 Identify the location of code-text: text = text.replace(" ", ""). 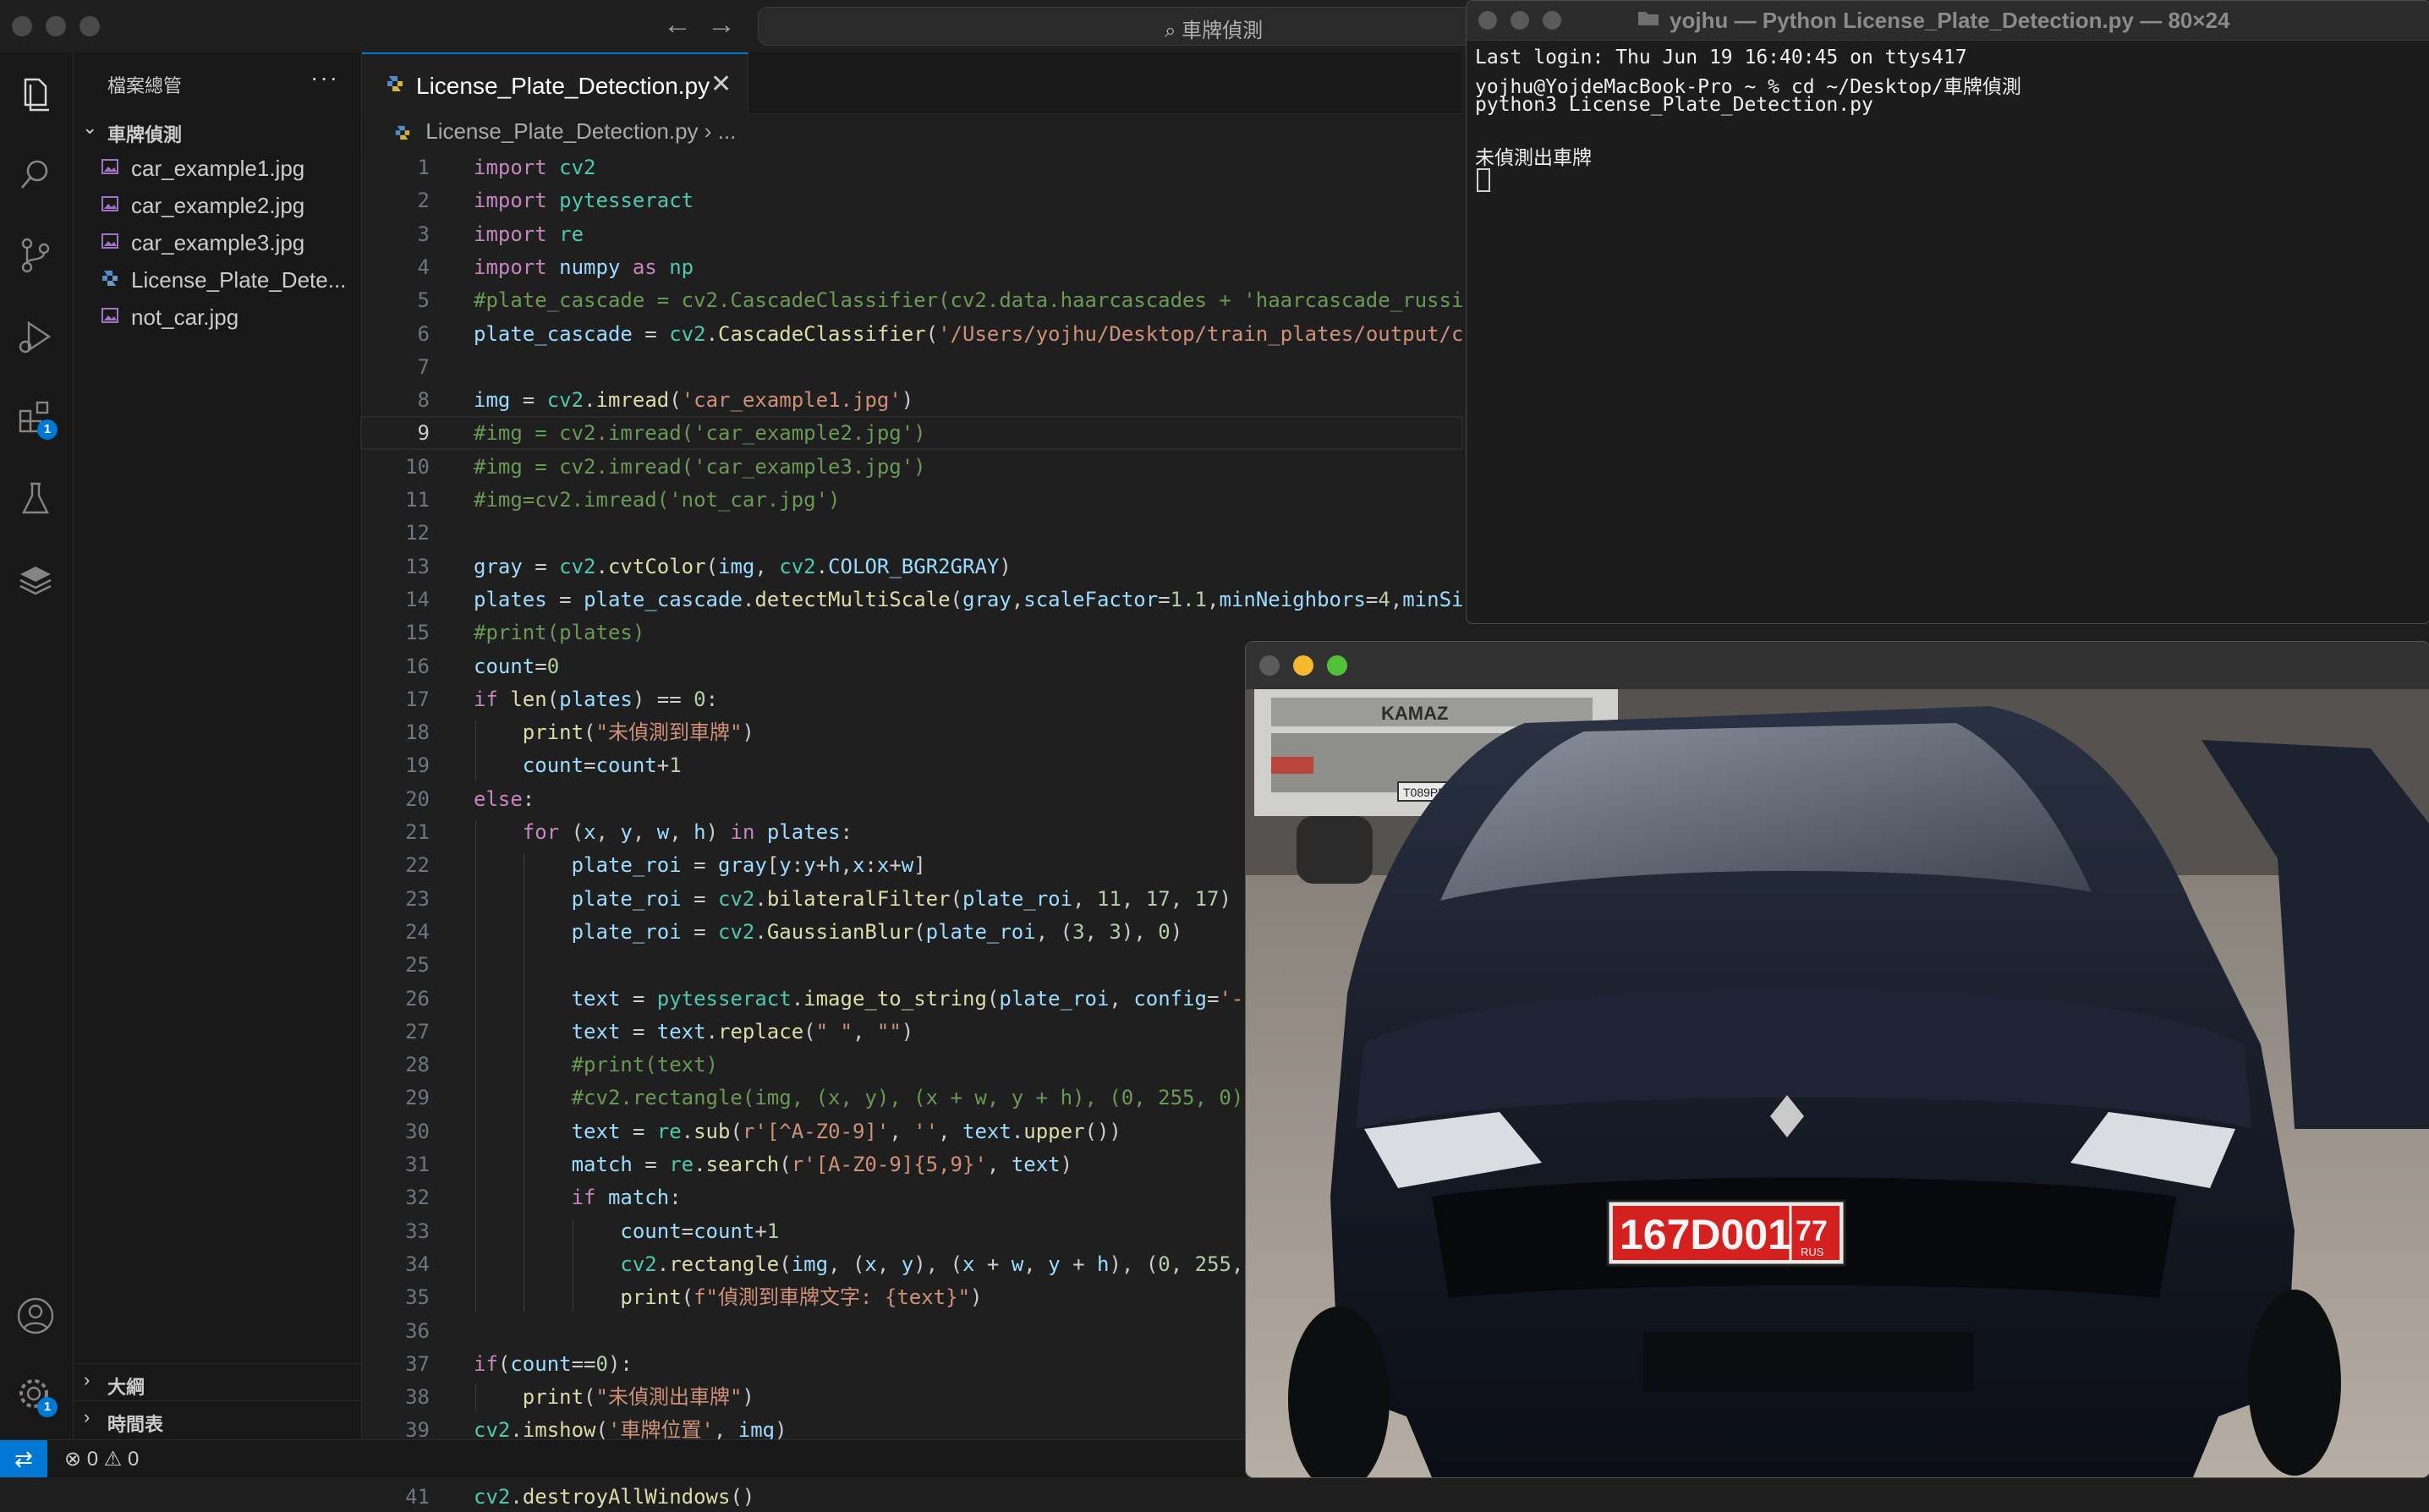
(743, 1031).